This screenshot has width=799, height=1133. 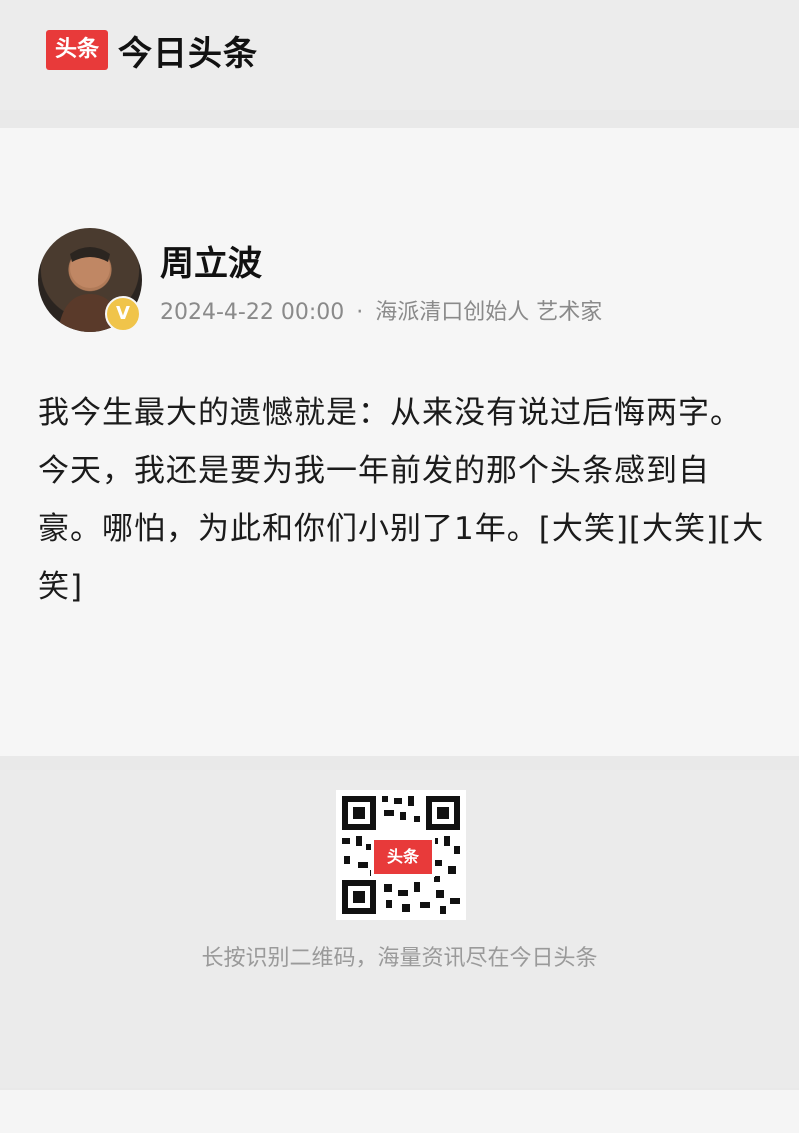 I want to click on post-timestamp: 2024-4-22 00:00, so click(x=252, y=312).